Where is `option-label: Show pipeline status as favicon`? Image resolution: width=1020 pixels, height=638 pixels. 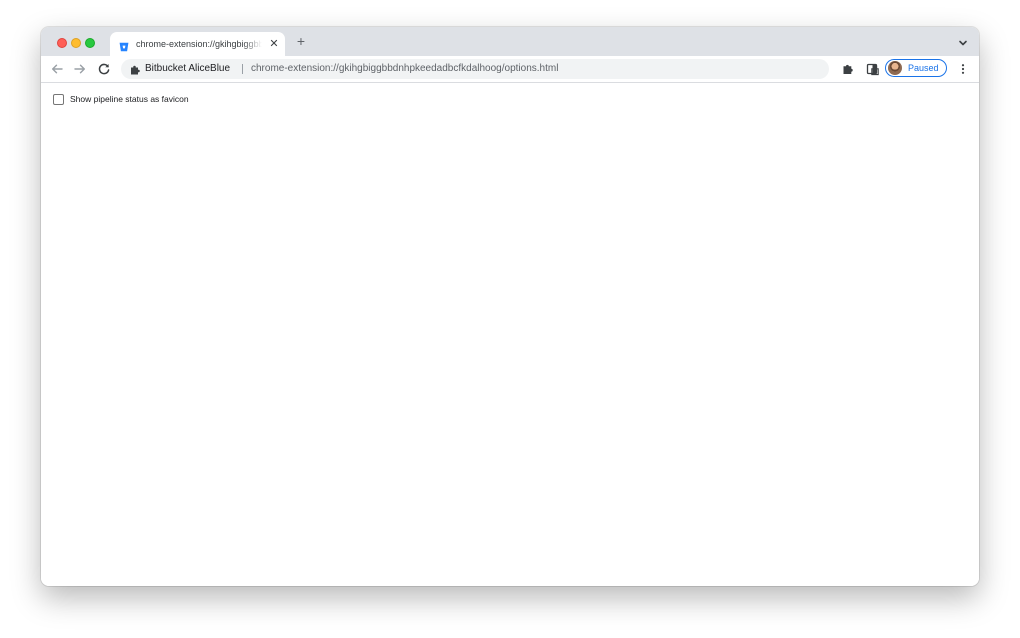 option-label: Show pipeline status as favicon is located at coordinates (129, 99).